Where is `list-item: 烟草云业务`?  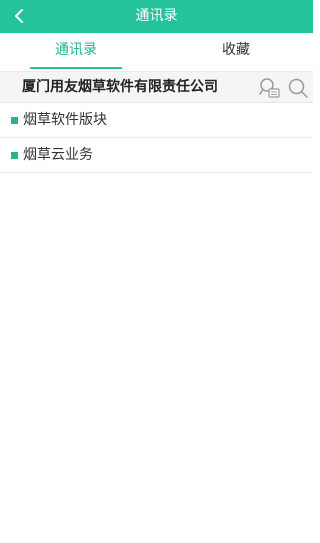
list-item: 烟草云业务 is located at coordinates (156, 155).